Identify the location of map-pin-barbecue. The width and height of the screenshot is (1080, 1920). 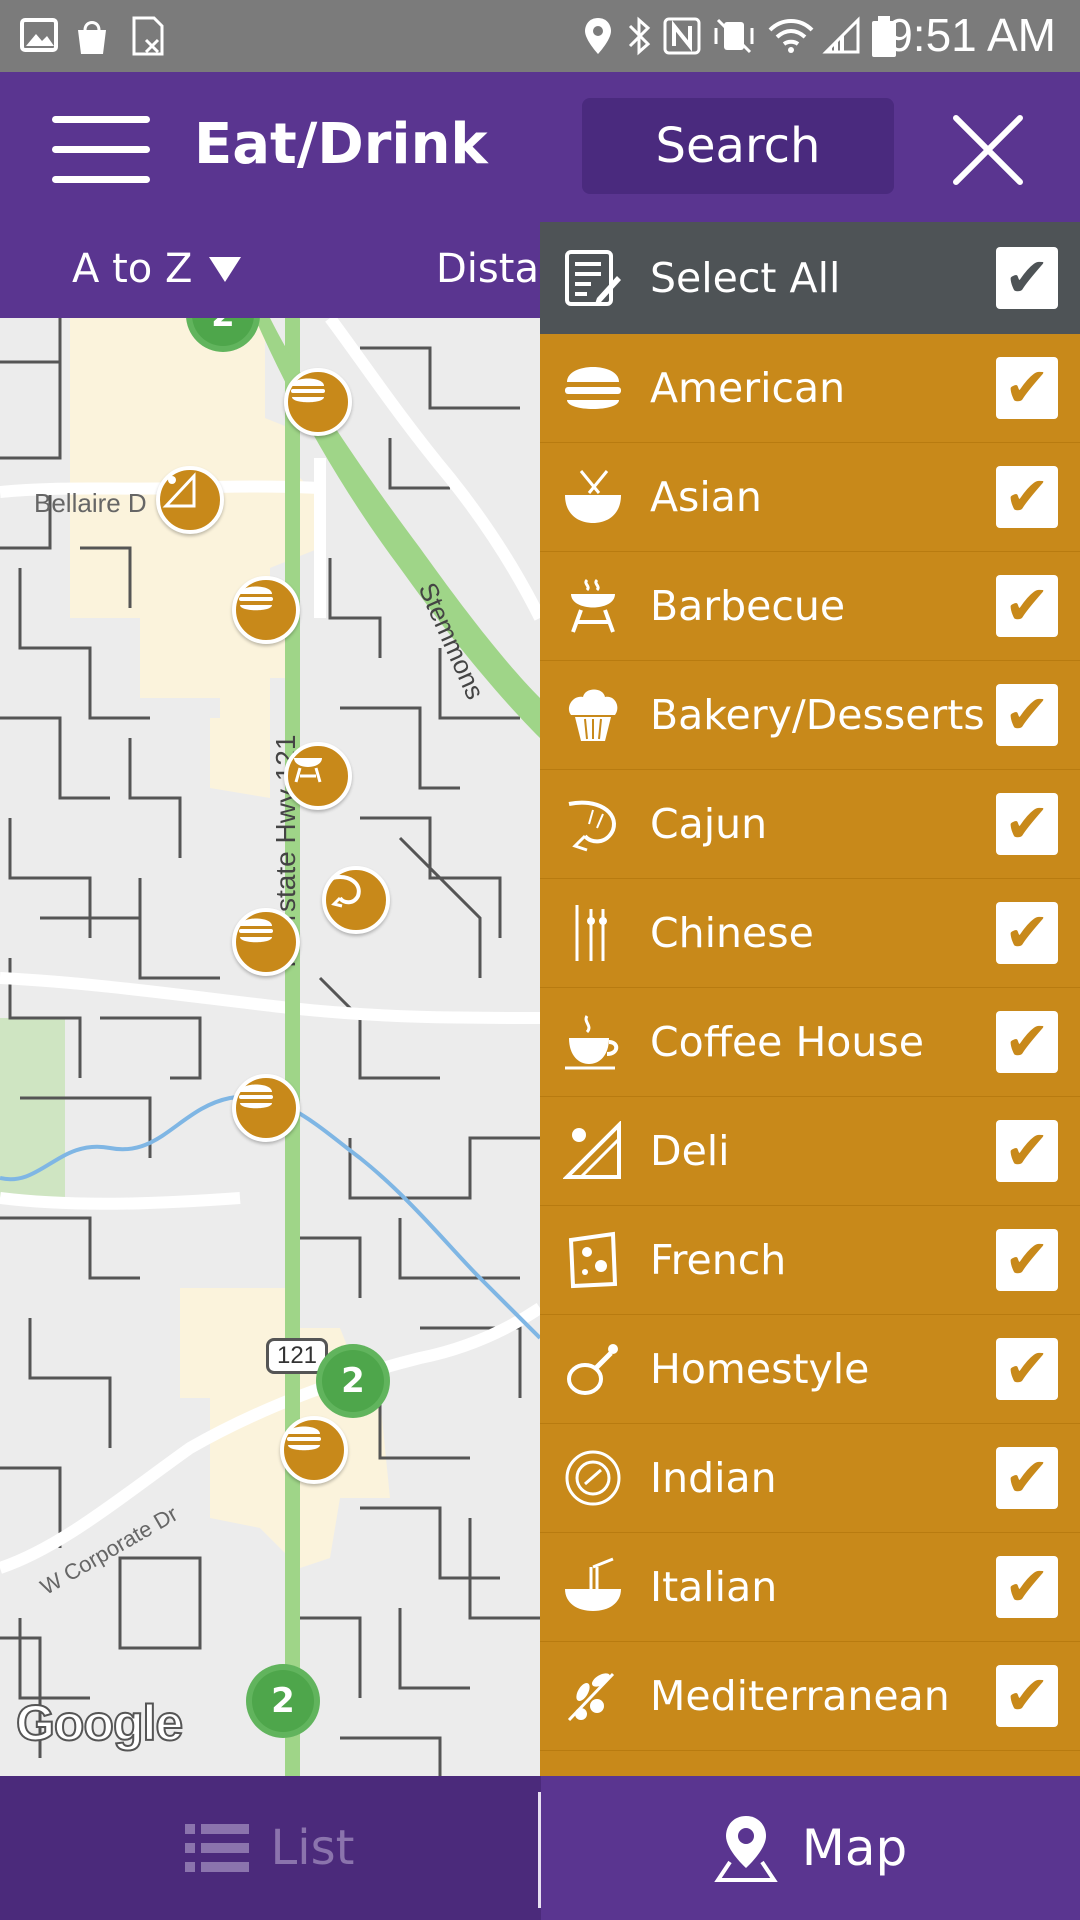
(318, 776).